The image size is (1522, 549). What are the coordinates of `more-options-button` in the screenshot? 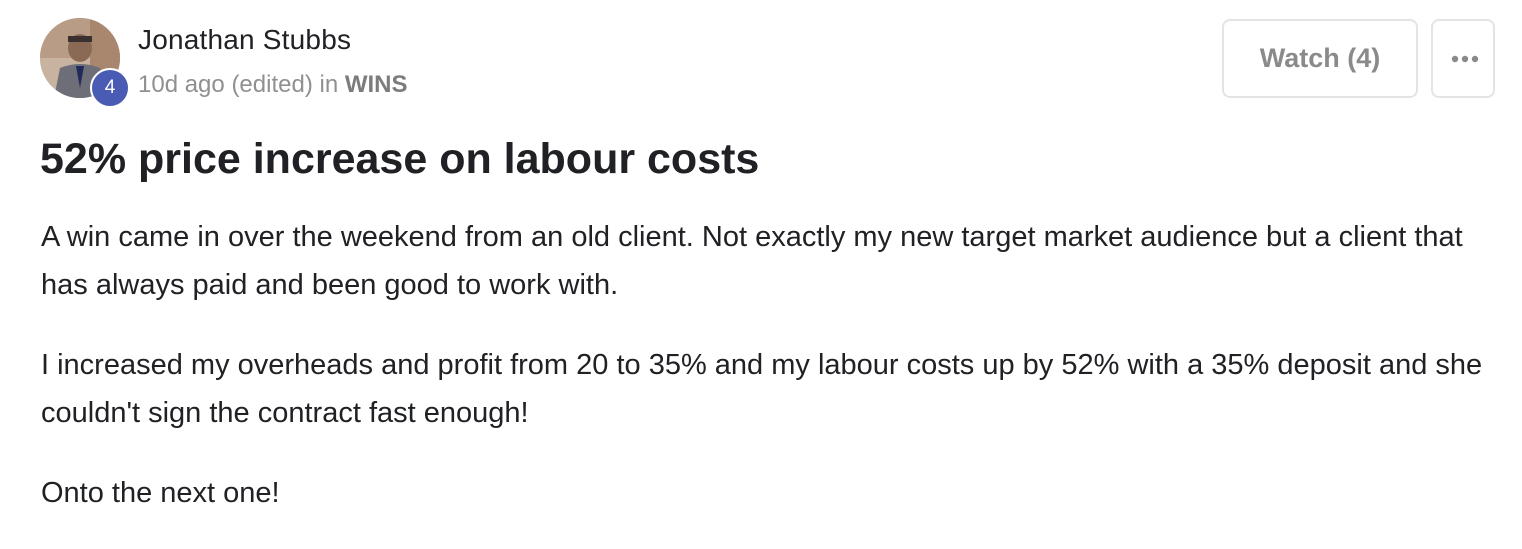 It's located at (1463, 58).